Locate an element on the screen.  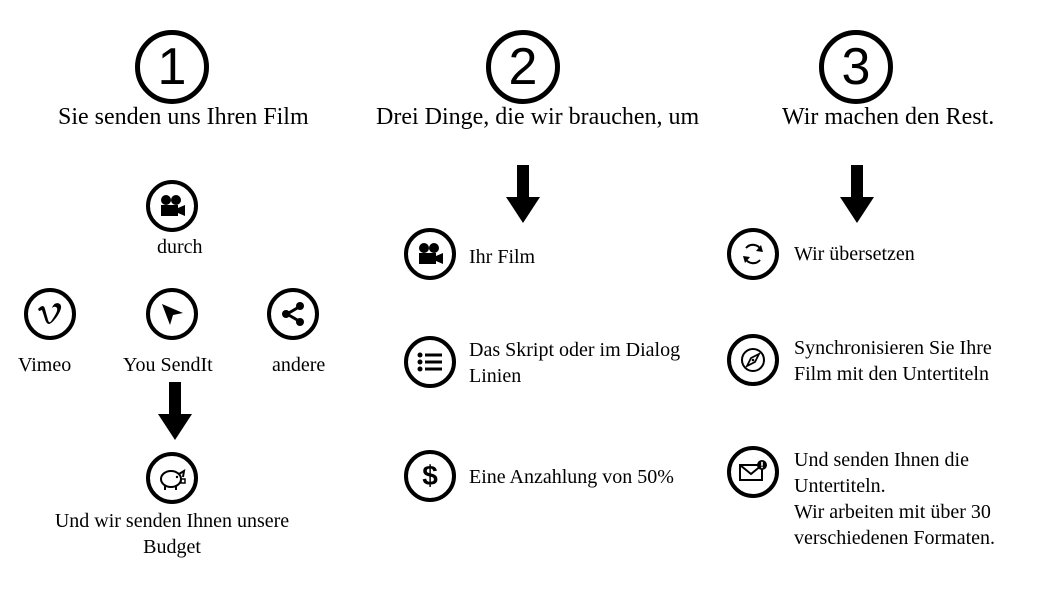
step3-item-2-line: Film mit den Untertiteln is located at coordinates (891, 374).